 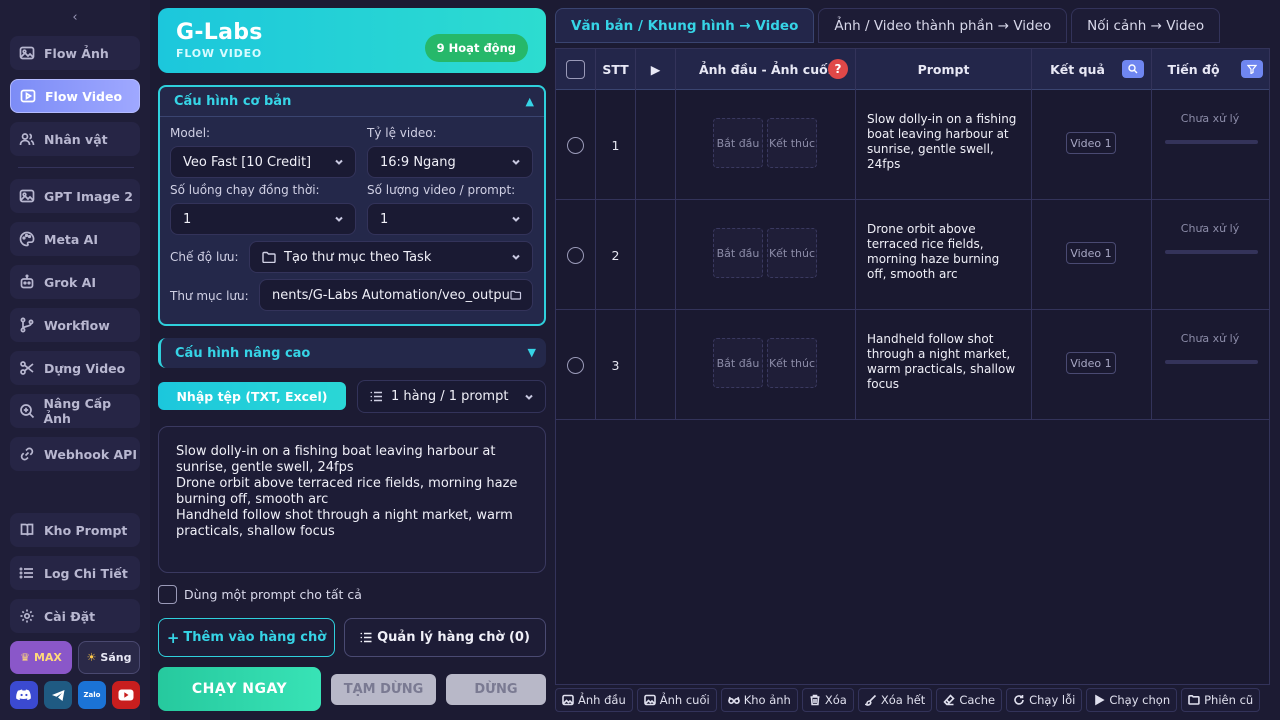 I want to click on header-play: ▶, so click(x=656, y=69).